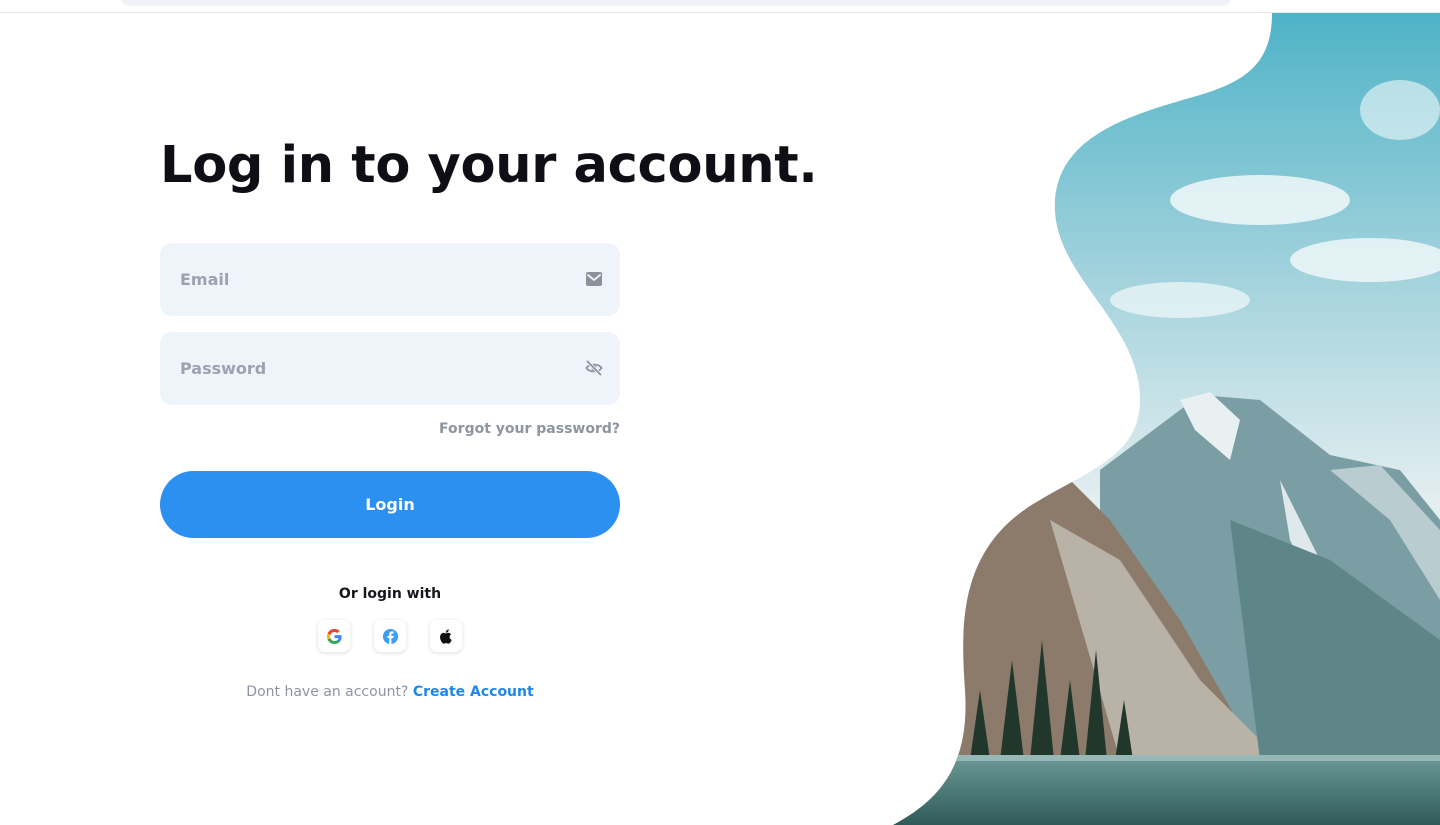  I want to click on facebook-icon, so click(390, 636).